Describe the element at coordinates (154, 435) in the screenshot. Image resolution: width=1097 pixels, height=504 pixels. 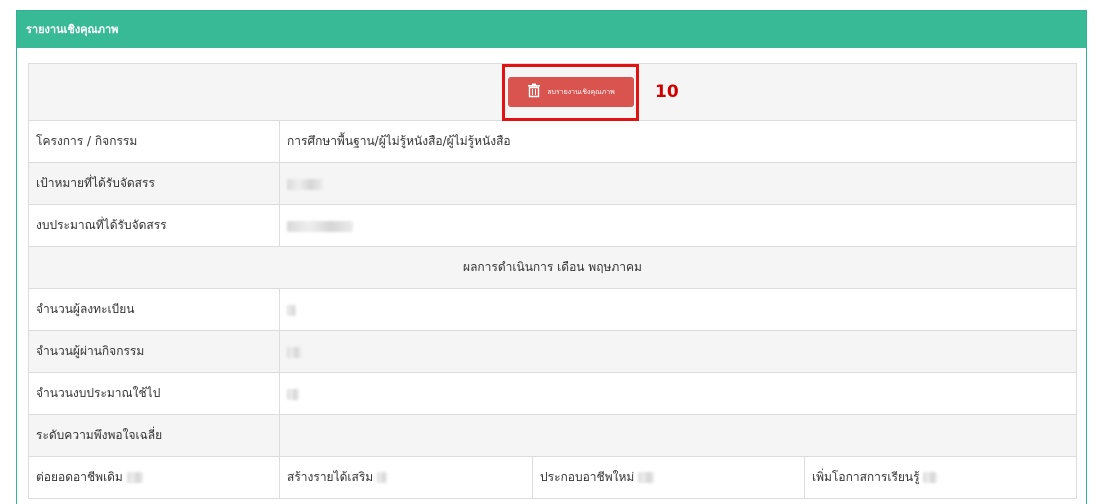
I see `satisfaction-label: ระดับความพึงพอใจเฉลี่ย` at that location.